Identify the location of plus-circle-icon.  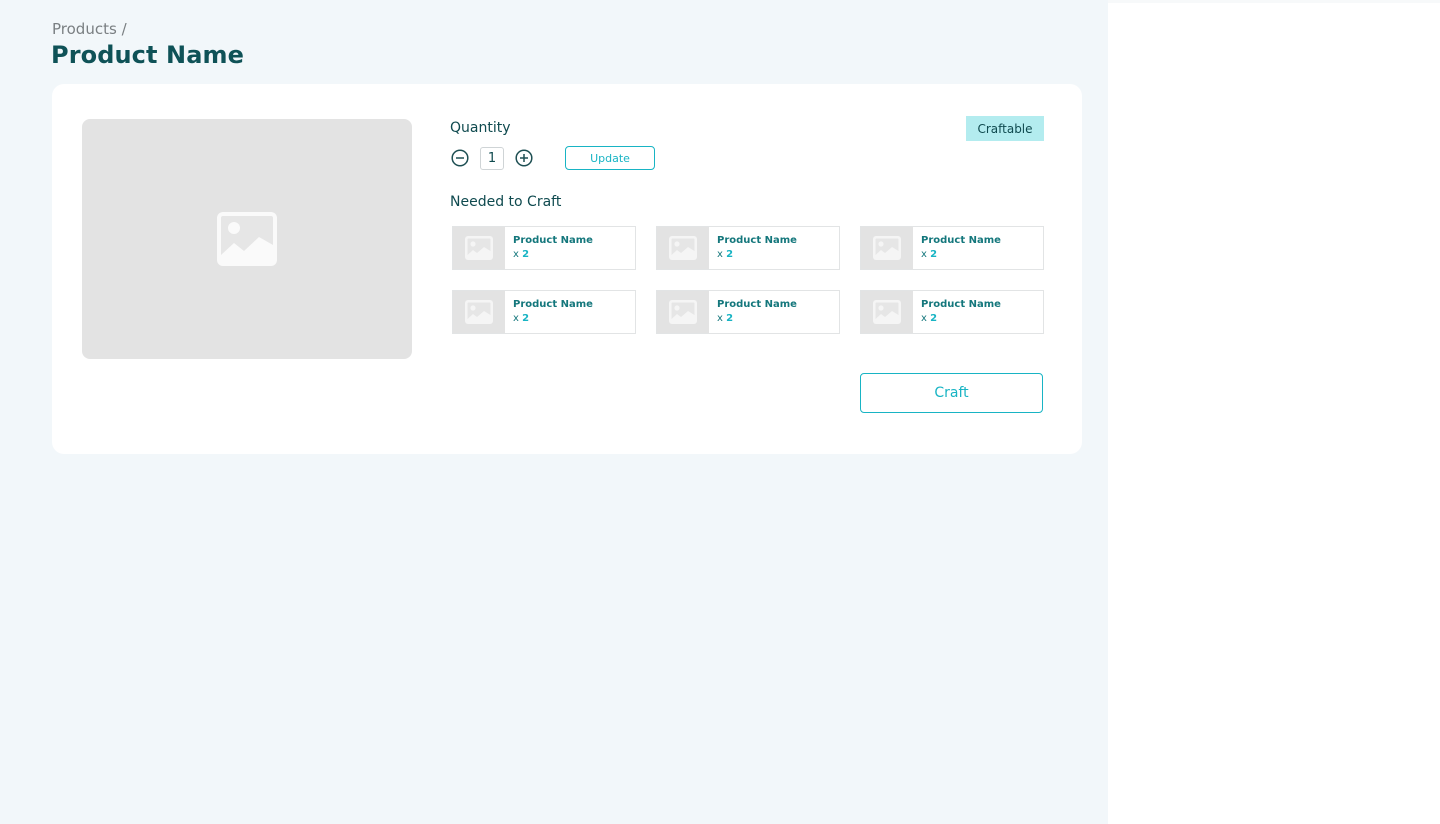
(524, 158).